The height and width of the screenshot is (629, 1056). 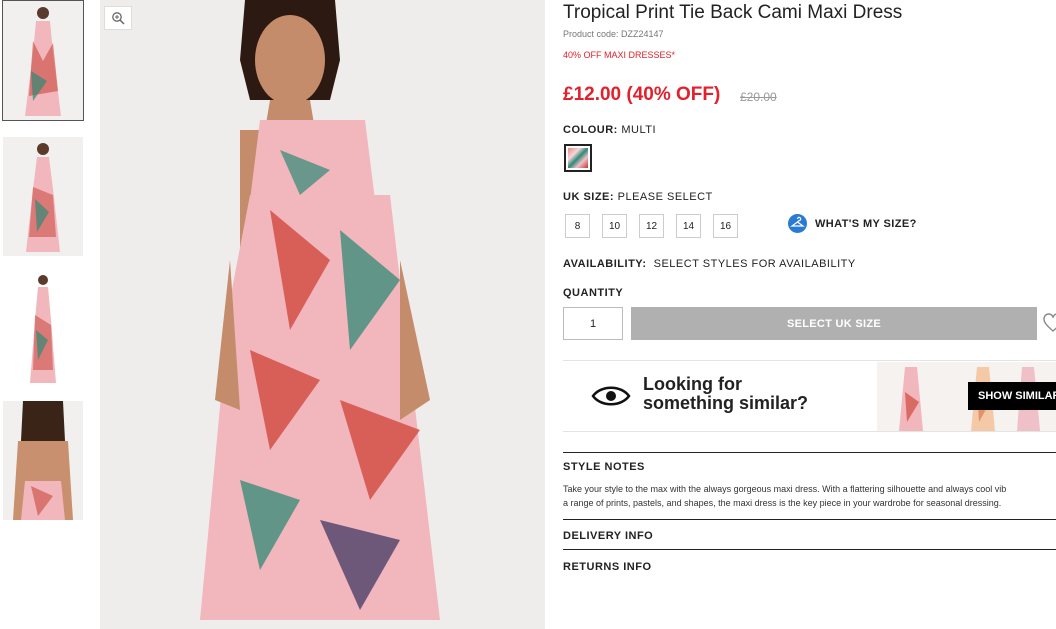 I want to click on show-similar-button: SHOW SIMILAR, so click(x=1012, y=396).